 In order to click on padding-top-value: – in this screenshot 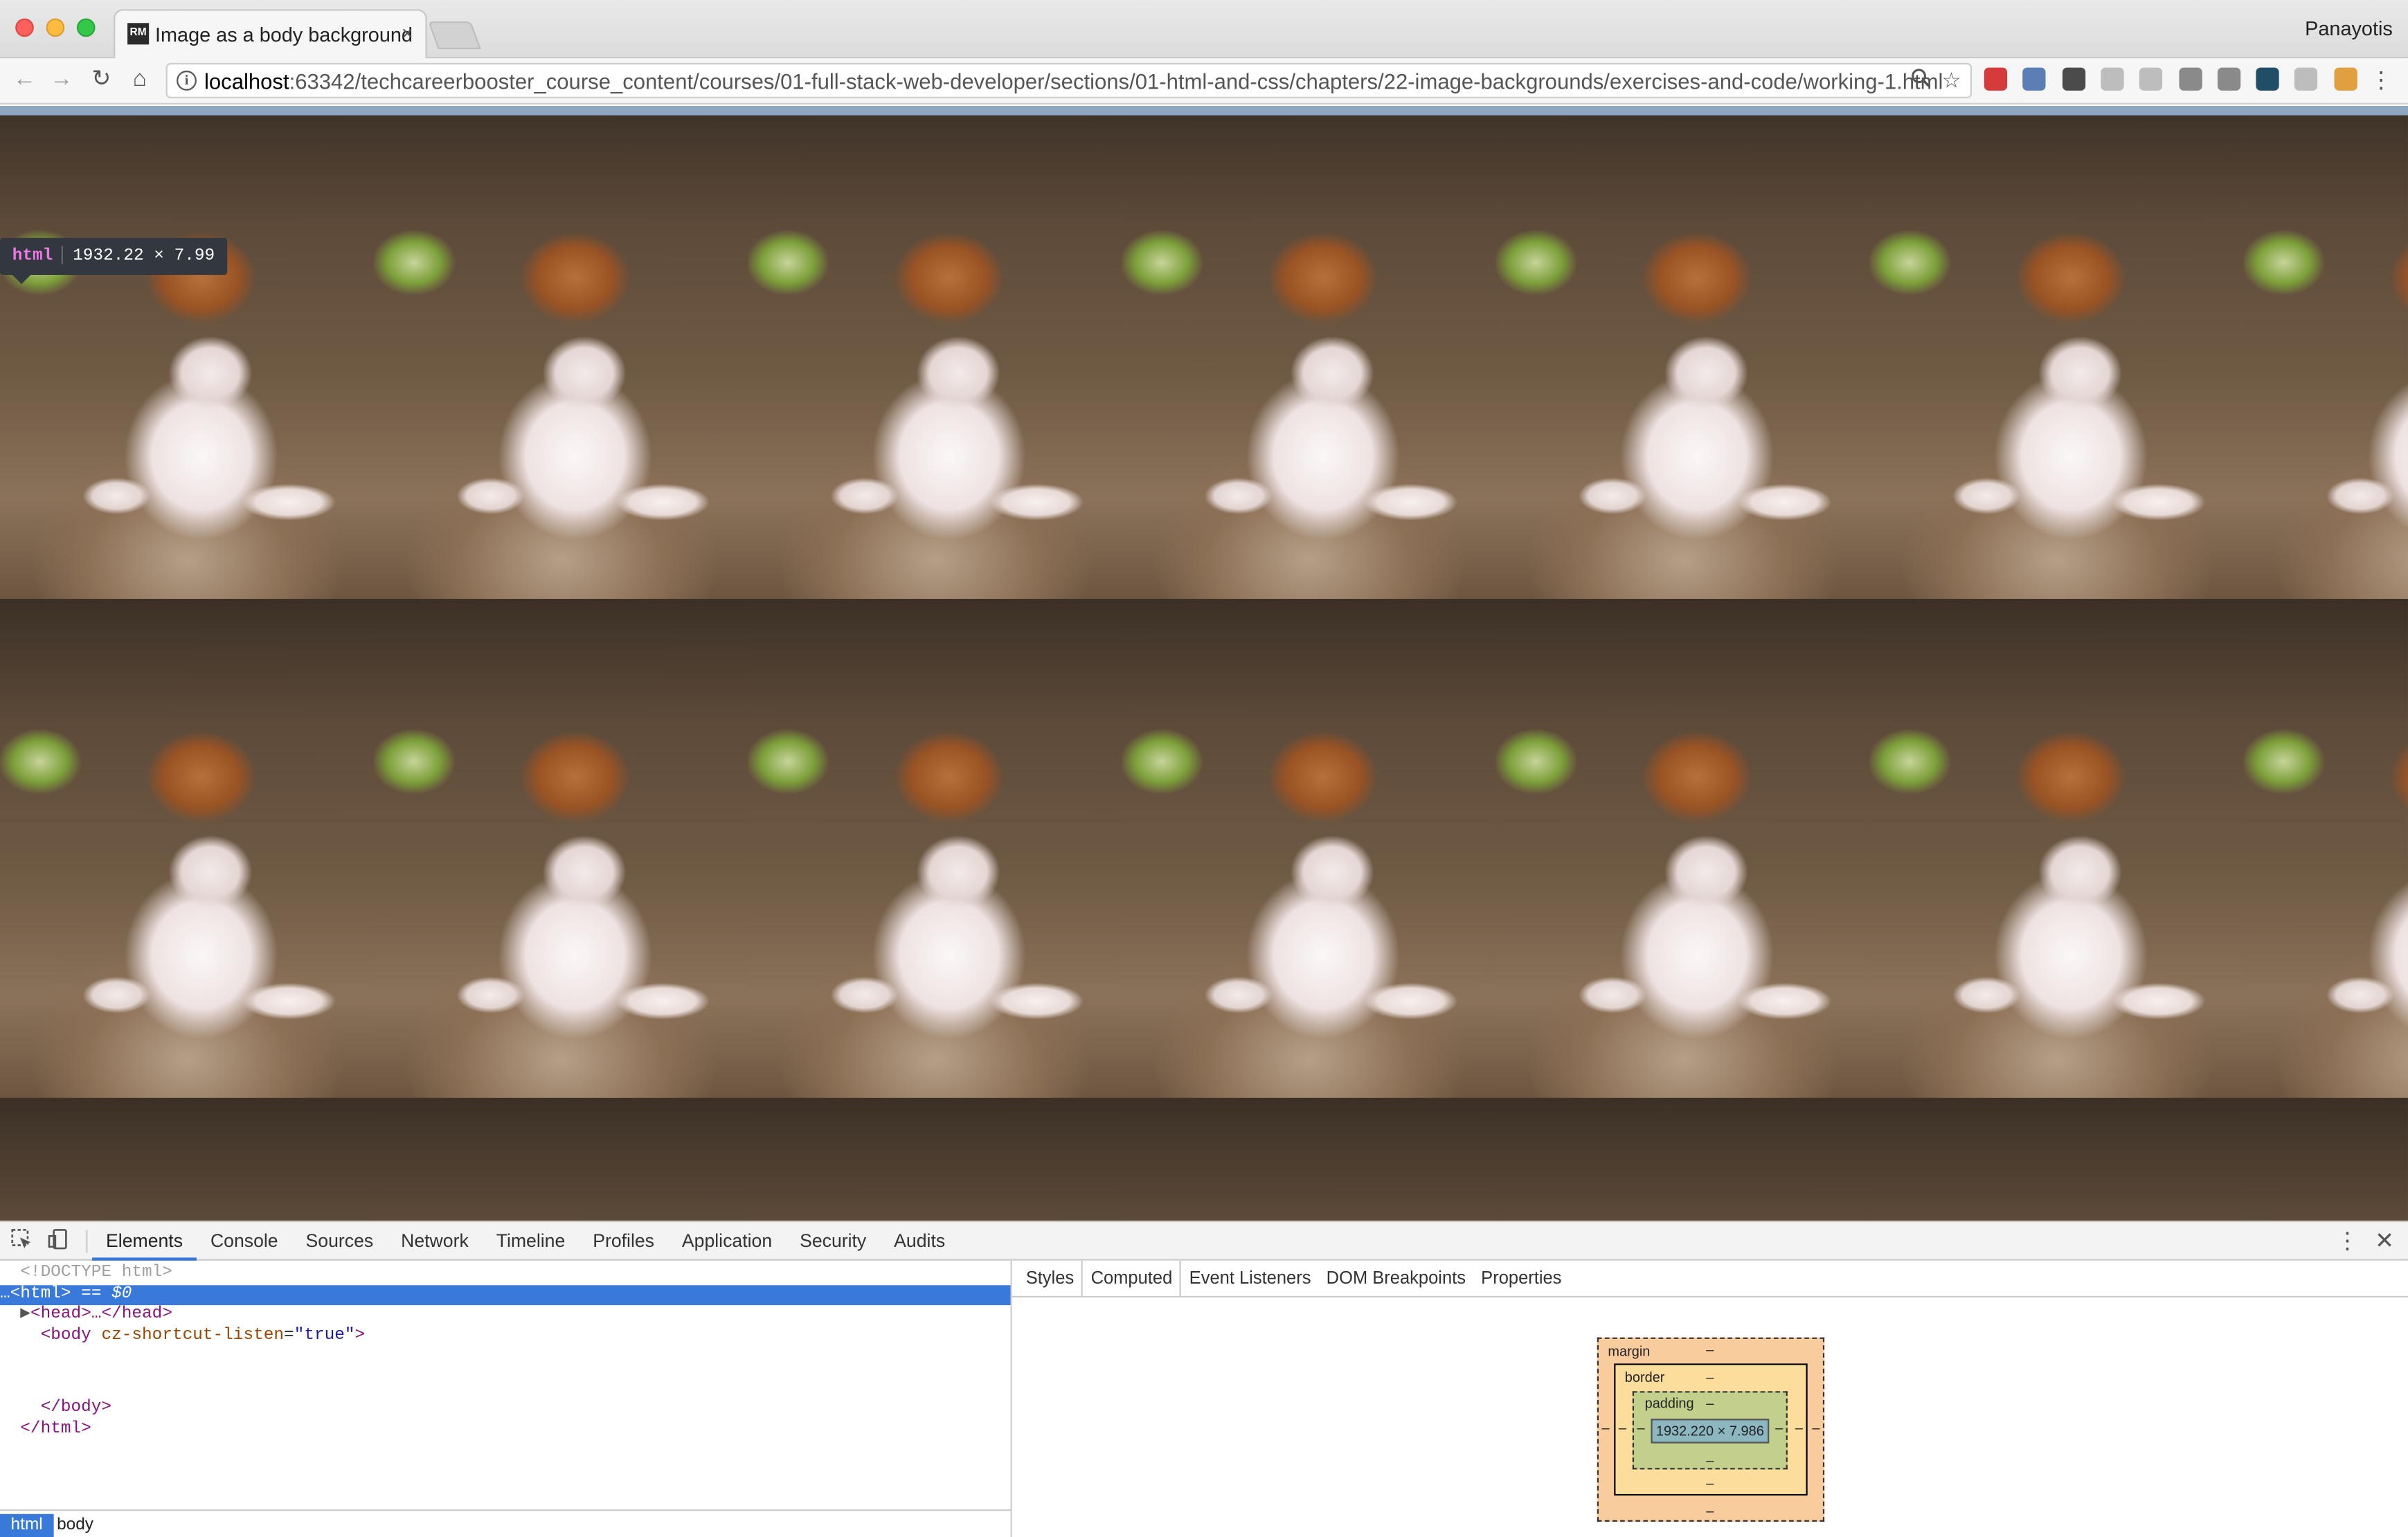, I will do `click(1710, 1404)`.